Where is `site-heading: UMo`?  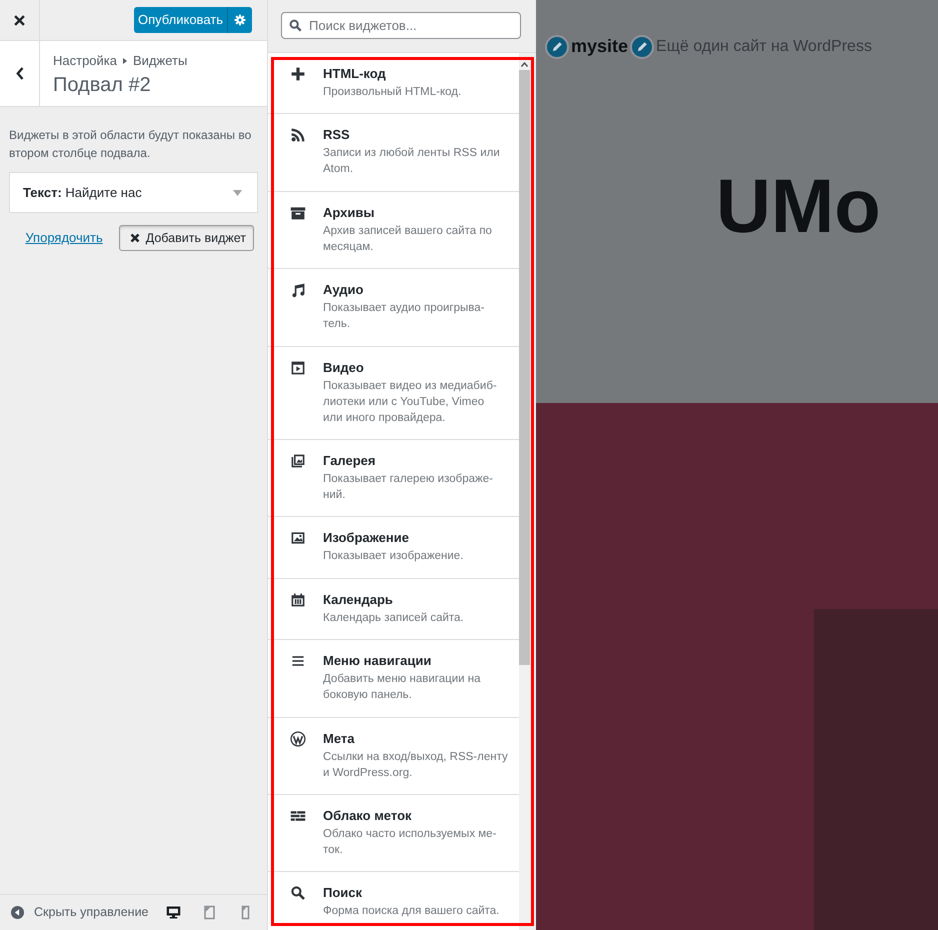
site-heading: UMo is located at coordinates (799, 207).